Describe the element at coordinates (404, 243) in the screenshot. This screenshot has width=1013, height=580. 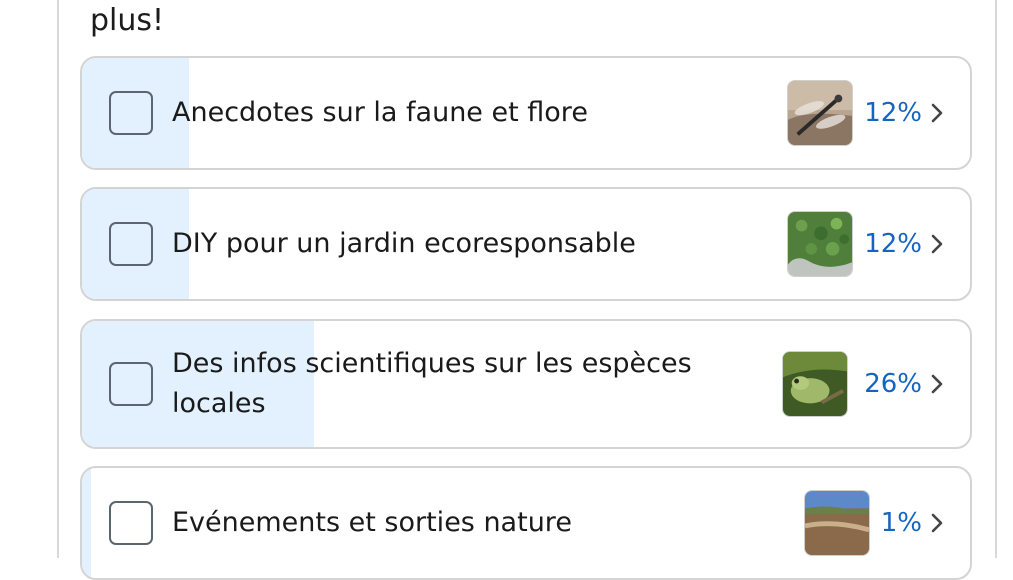
I see `option-label: DIY pour un jardin ecoresponsable` at that location.